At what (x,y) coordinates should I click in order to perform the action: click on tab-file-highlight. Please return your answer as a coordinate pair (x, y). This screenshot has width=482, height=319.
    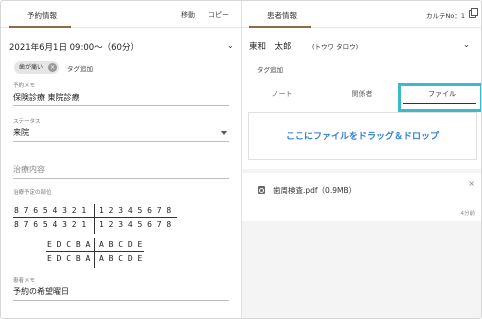
    Looking at the image, I should click on (439, 97).